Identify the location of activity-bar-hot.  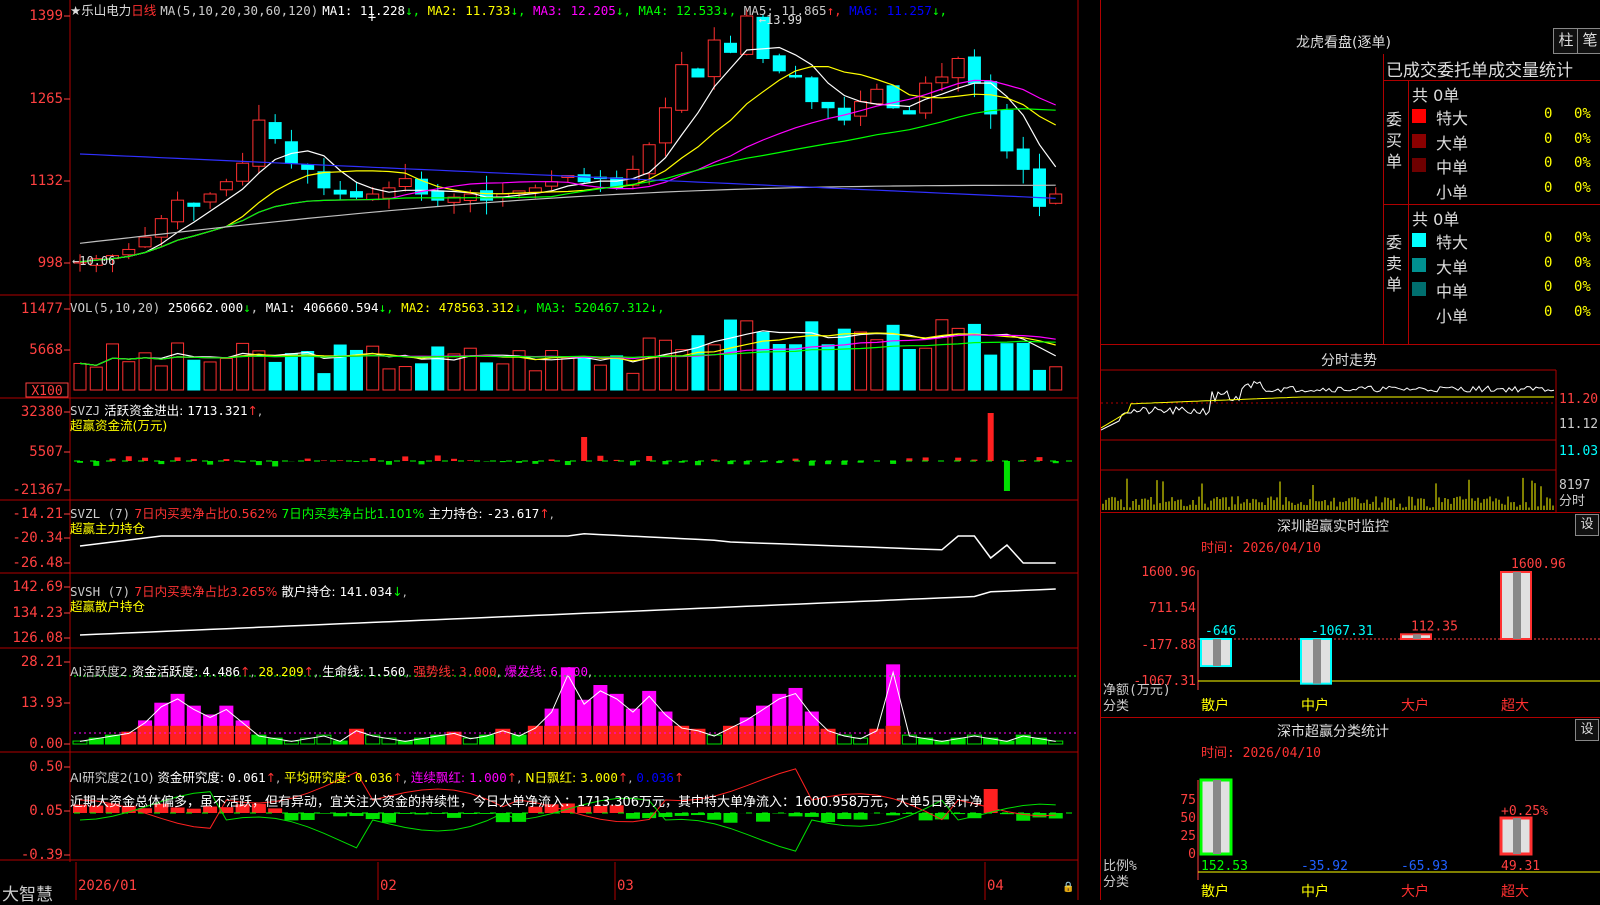
(210, 721).